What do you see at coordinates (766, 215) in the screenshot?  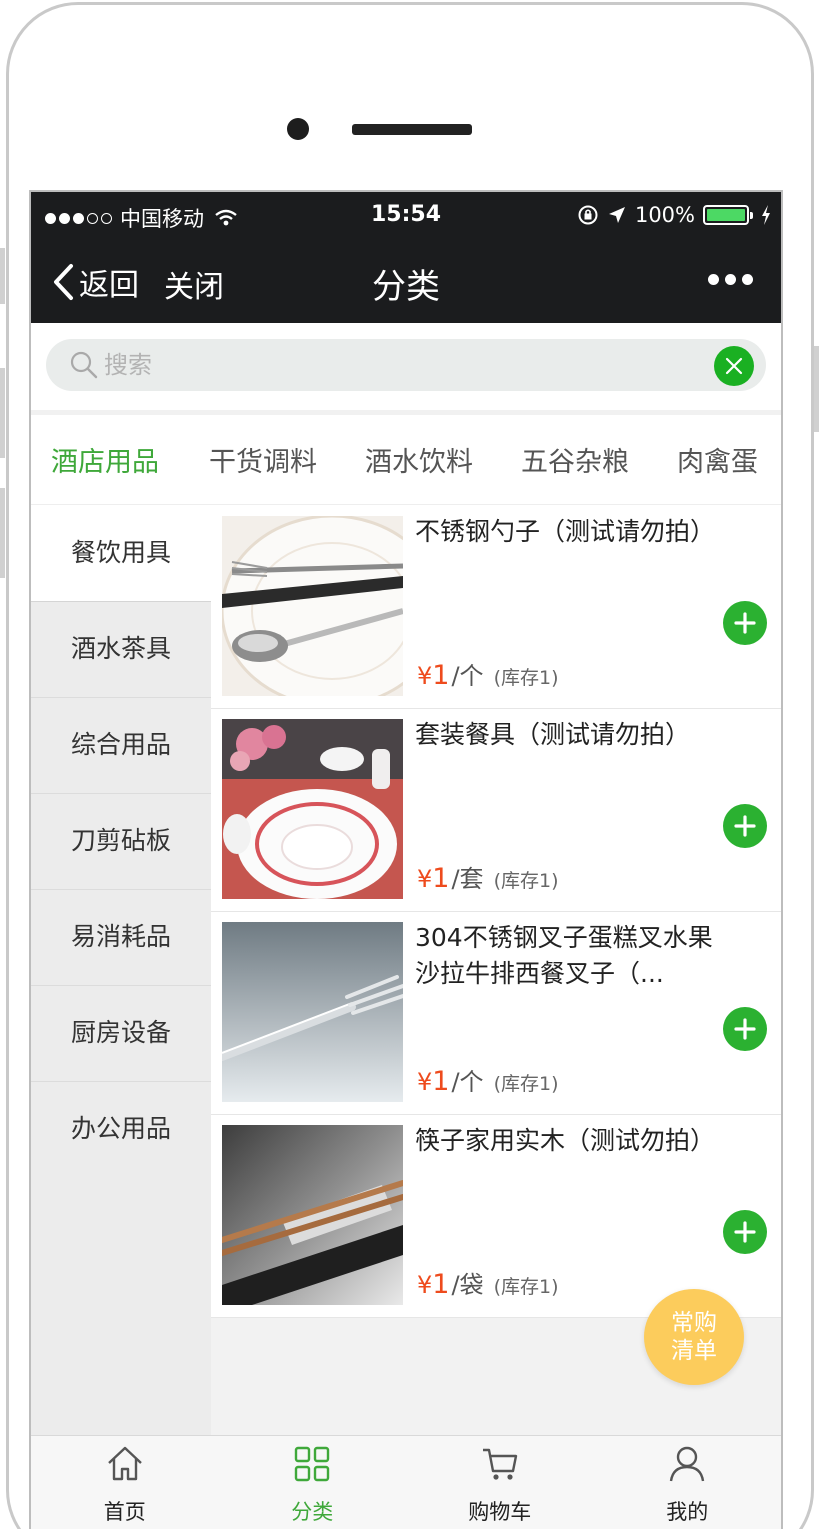 I see `charging-bolt-icon` at bounding box center [766, 215].